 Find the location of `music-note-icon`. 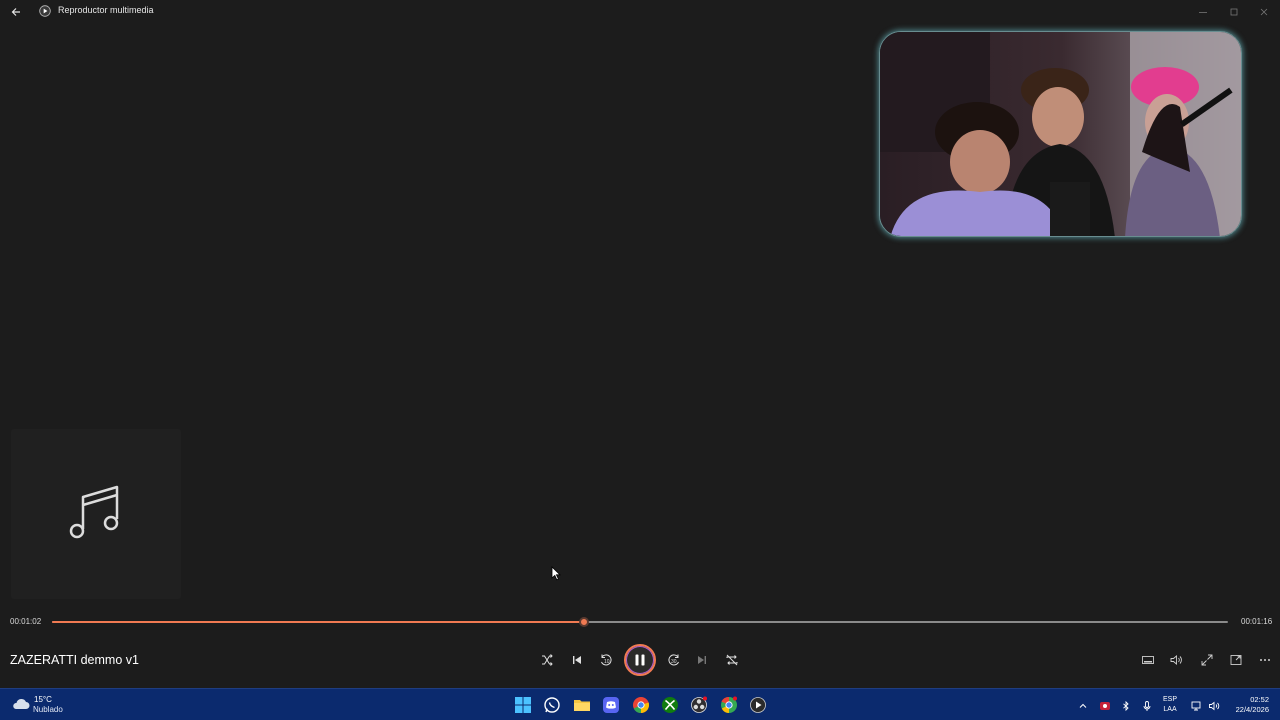

music-note-icon is located at coordinates (94, 512).